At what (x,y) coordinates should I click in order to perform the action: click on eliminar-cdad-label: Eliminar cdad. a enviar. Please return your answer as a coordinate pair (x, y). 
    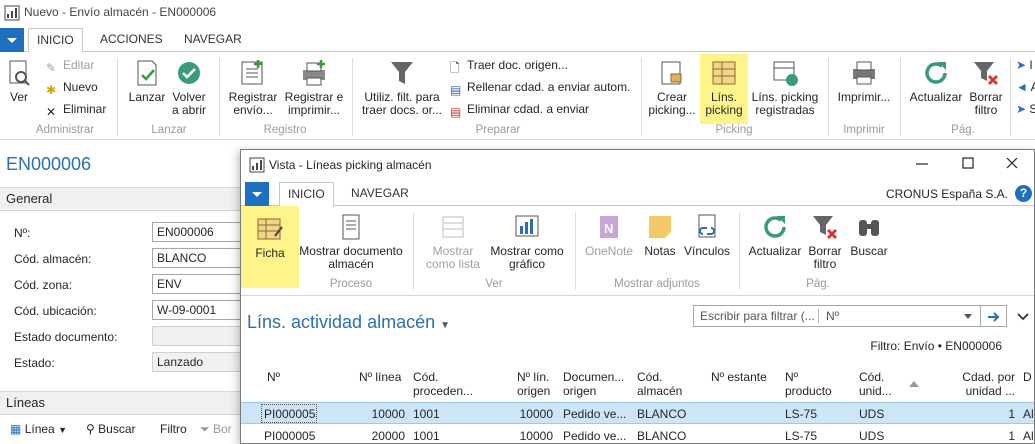
    Looking at the image, I should click on (528, 109).